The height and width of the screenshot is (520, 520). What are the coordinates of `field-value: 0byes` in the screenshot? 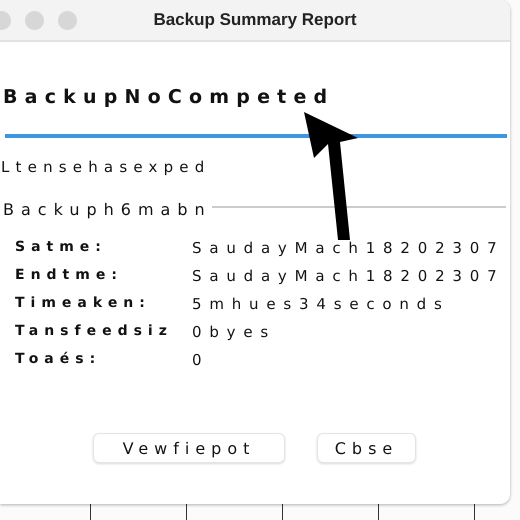 It's located at (234, 332).